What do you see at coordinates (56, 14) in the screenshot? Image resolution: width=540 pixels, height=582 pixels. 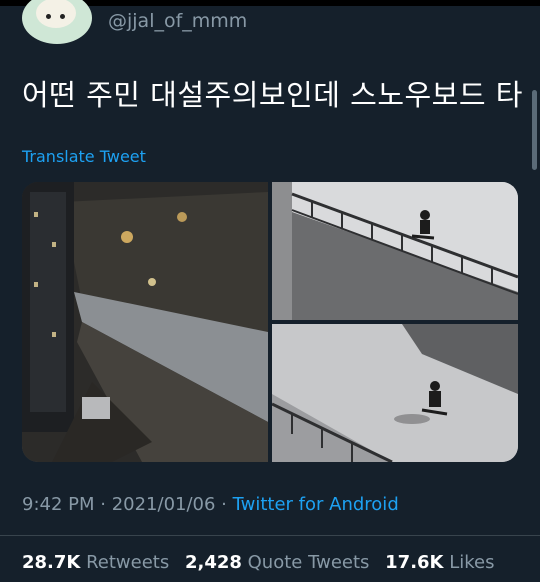 I see `avatar-face` at bounding box center [56, 14].